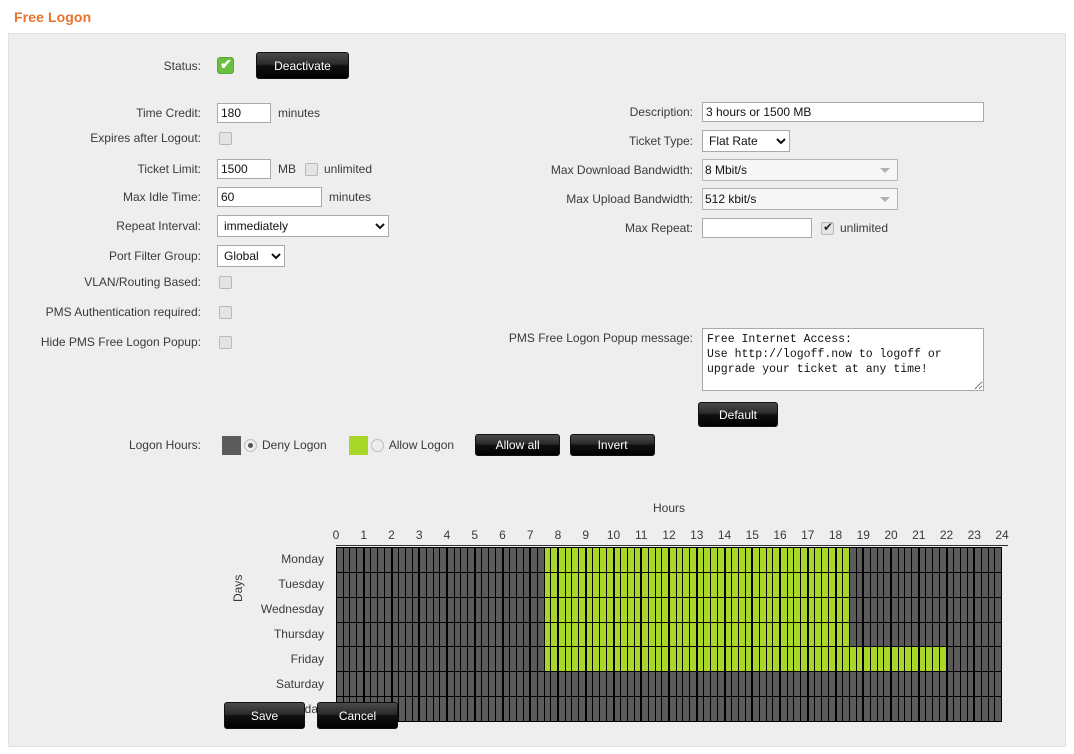 This screenshot has height=754, width=1074. Describe the element at coordinates (613, 445) in the screenshot. I see `invert-button: Invert` at that location.